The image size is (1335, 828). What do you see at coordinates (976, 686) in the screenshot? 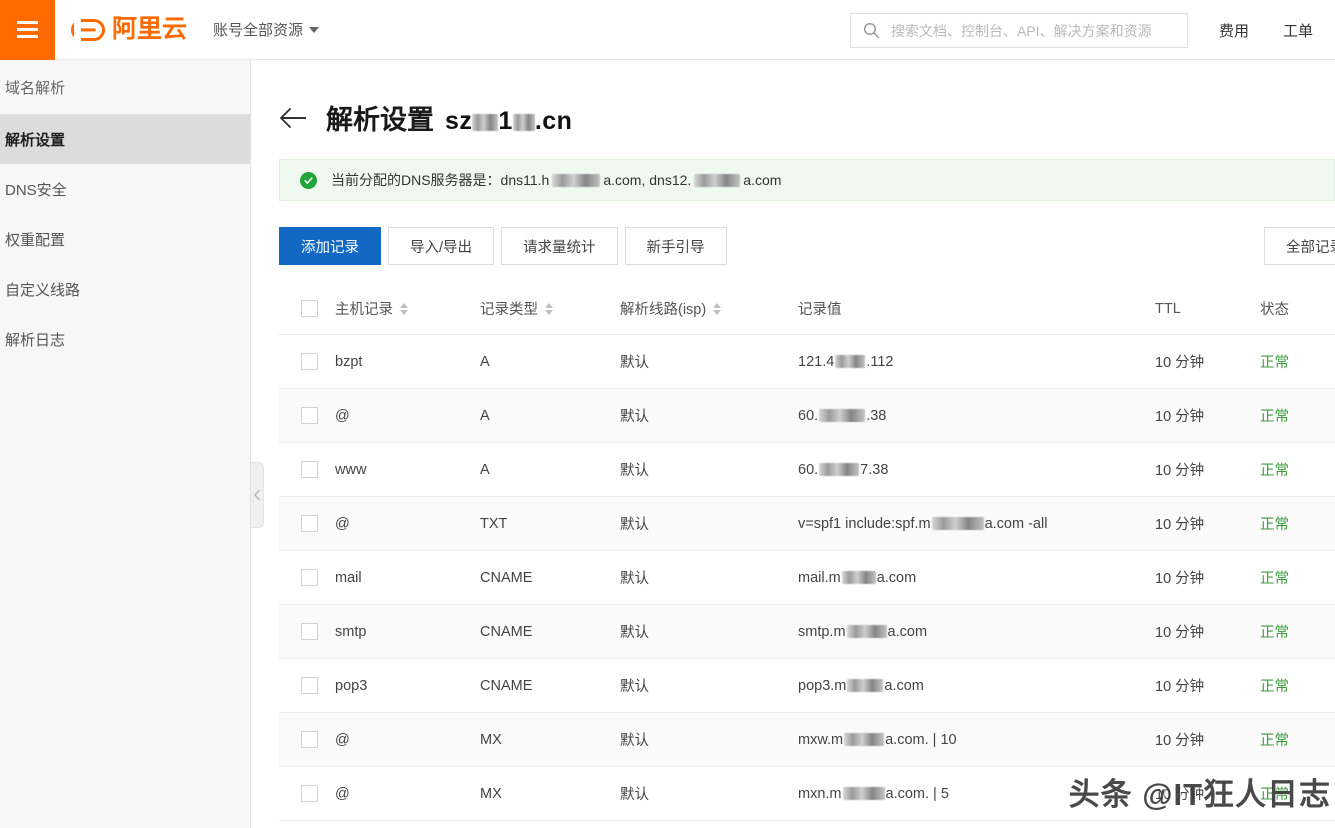
I see `cell-value: pop3.m a.com` at bounding box center [976, 686].